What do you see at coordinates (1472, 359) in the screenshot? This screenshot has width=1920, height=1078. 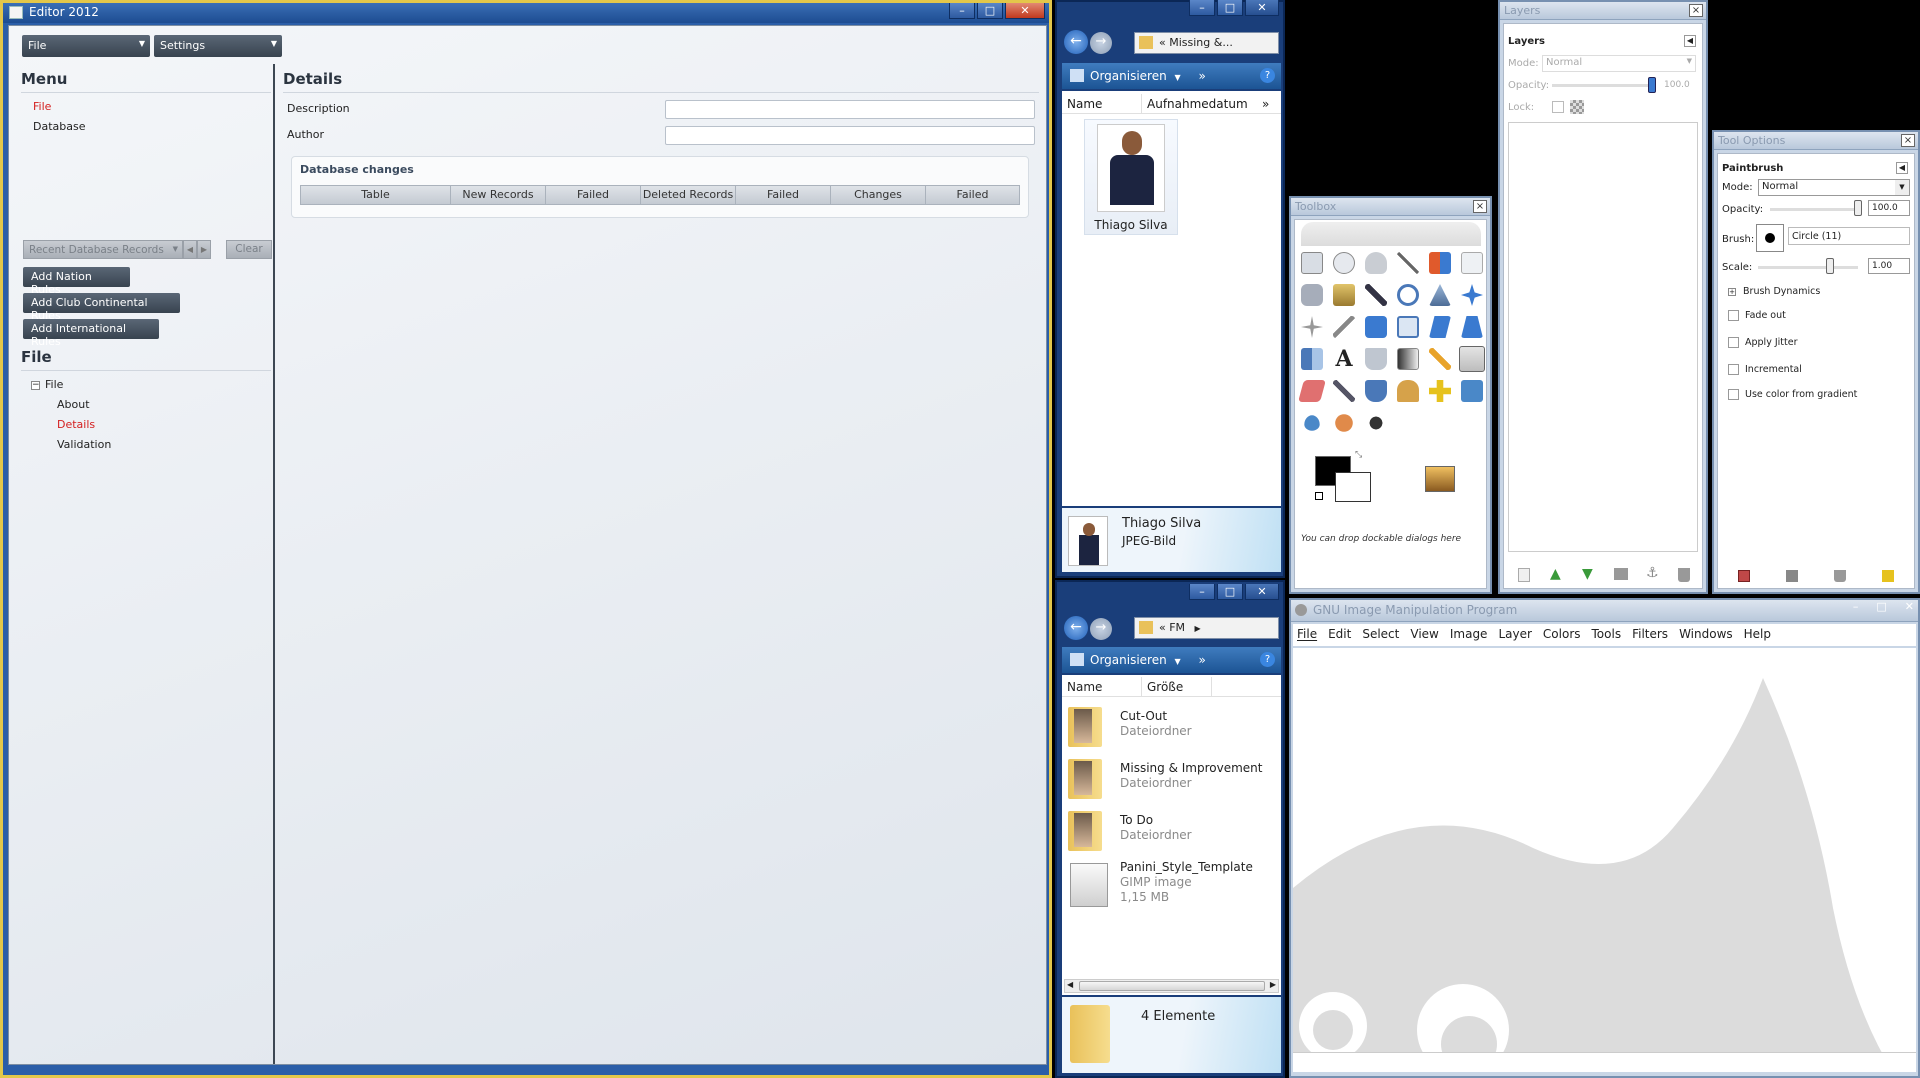 I see `paintbrush-icon` at bounding box center [1472, 359].